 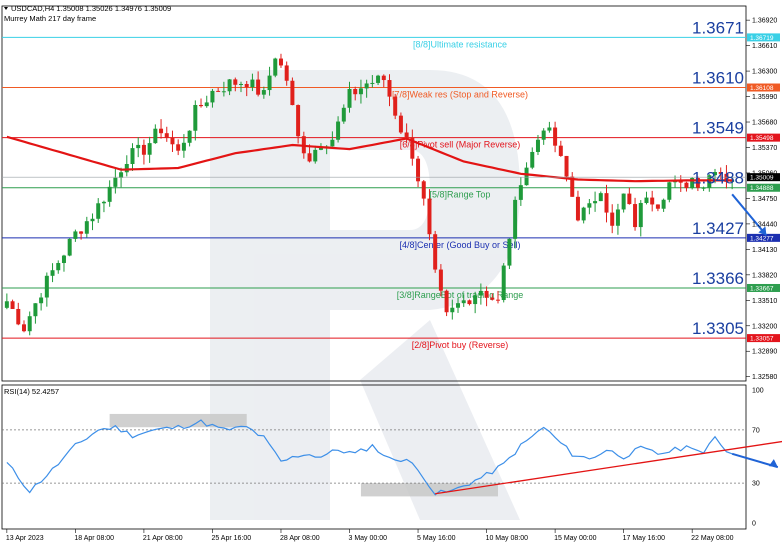 I want to click on price-tick-label: 1.34440, so click(x=764, y=224).